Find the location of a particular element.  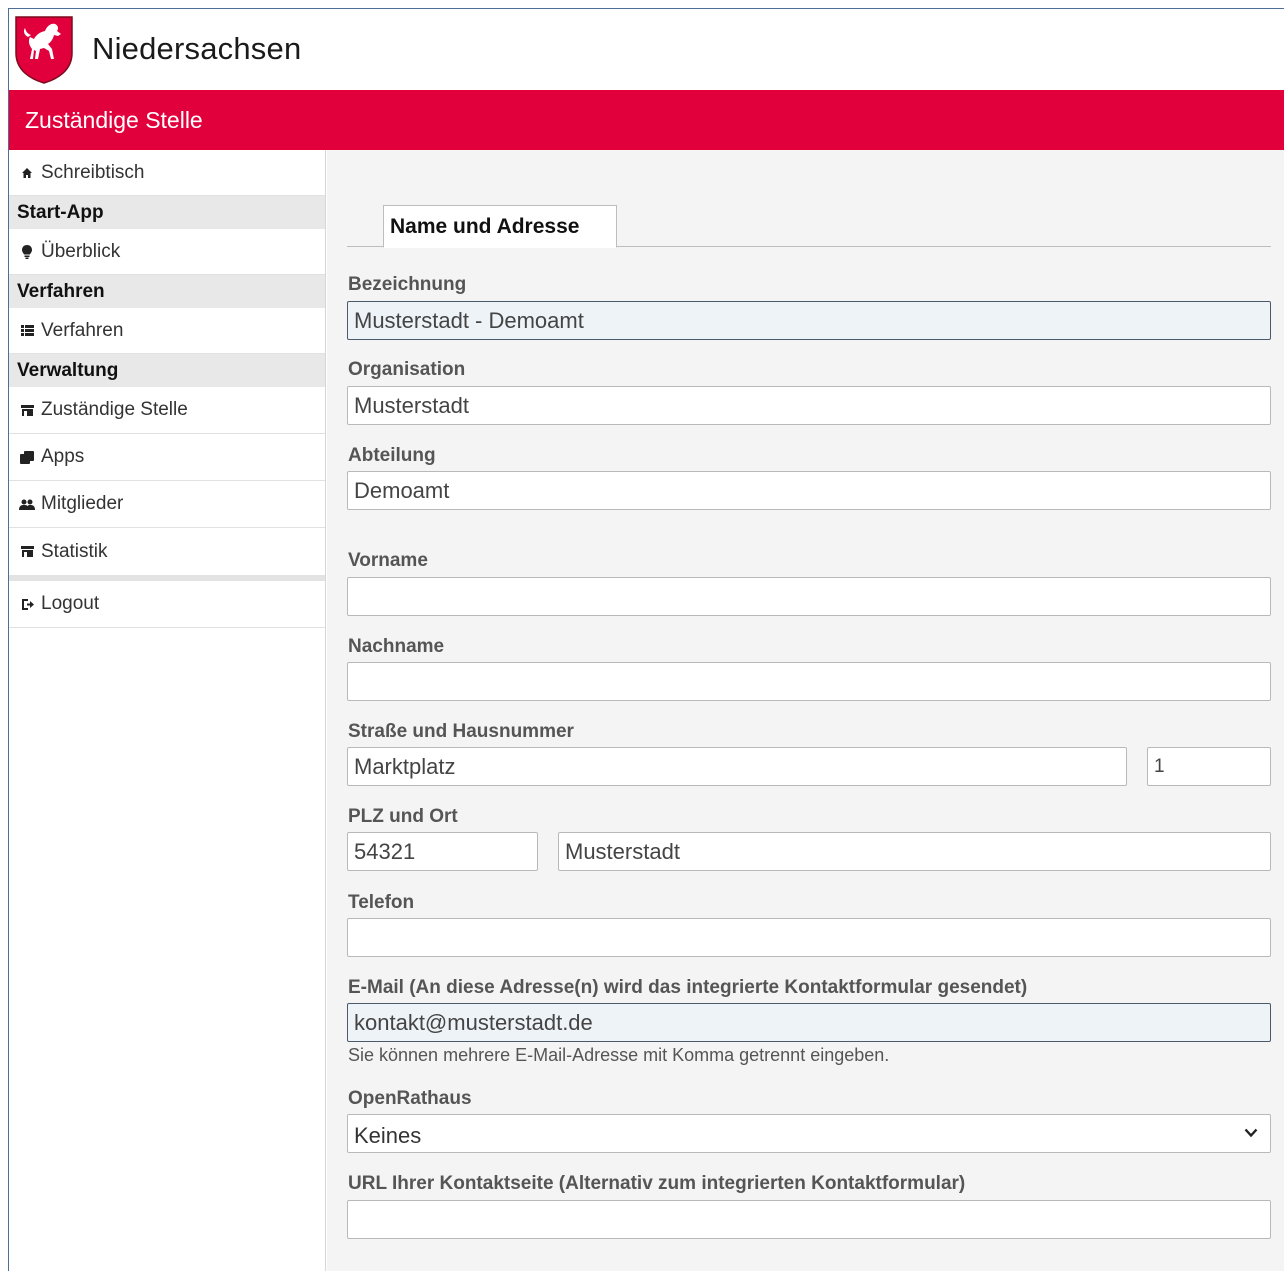

telefon-field is located at coordinates (809, 937).